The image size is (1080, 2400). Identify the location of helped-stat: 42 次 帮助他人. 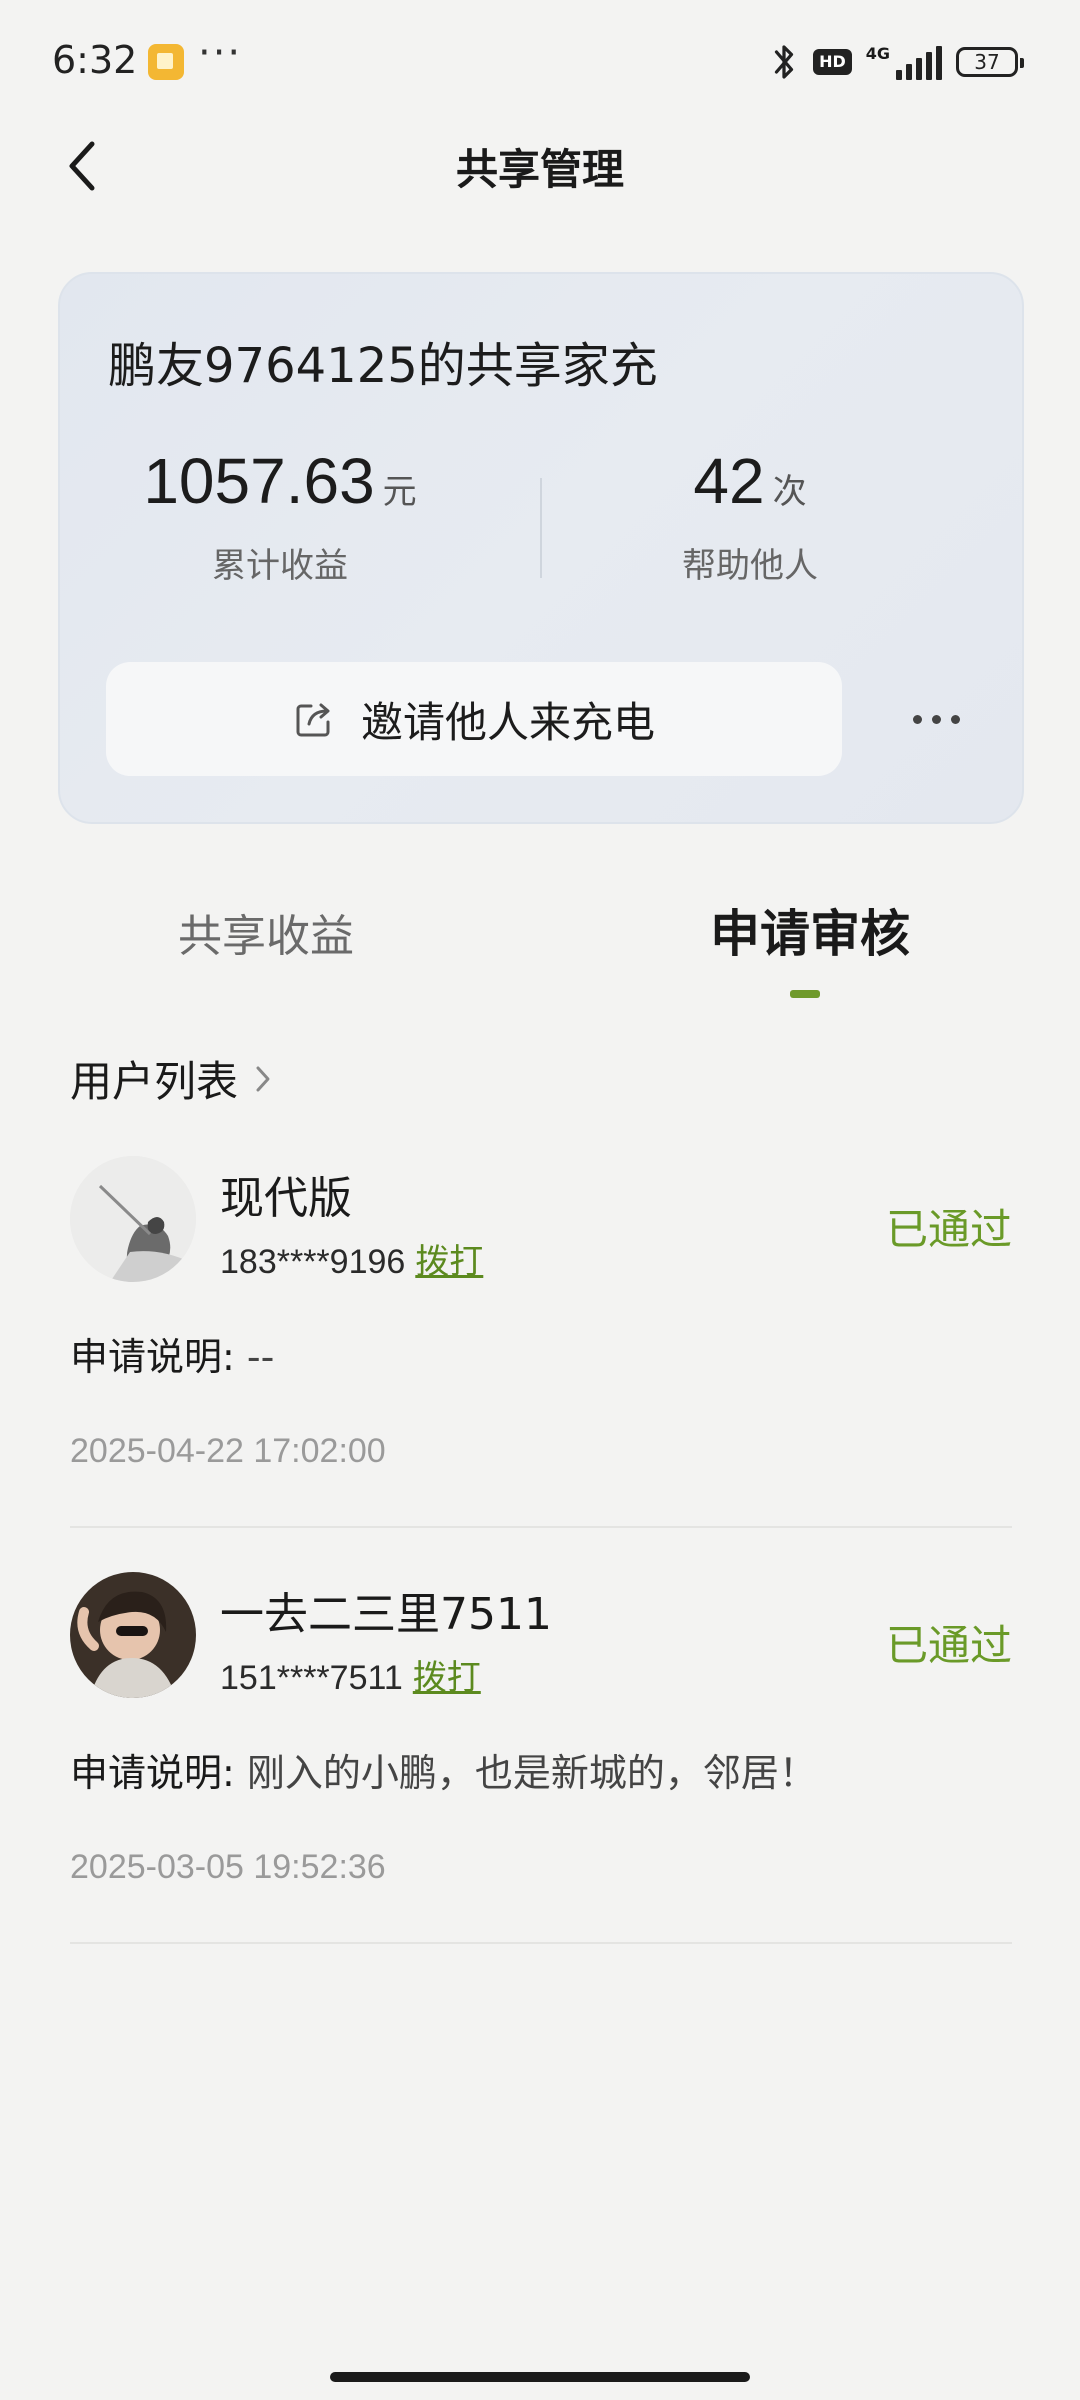
(750, 515).